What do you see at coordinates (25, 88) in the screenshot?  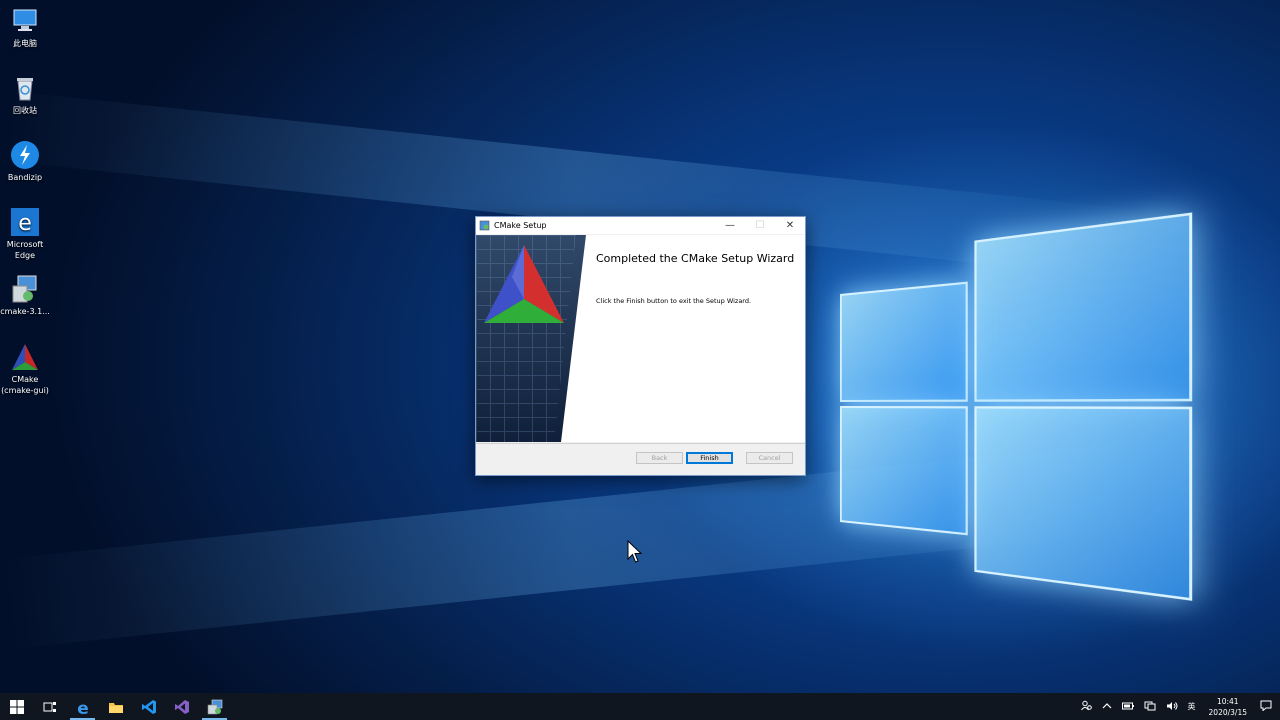 I see `recycle-bin-icon` at bounding box center [25, 88].